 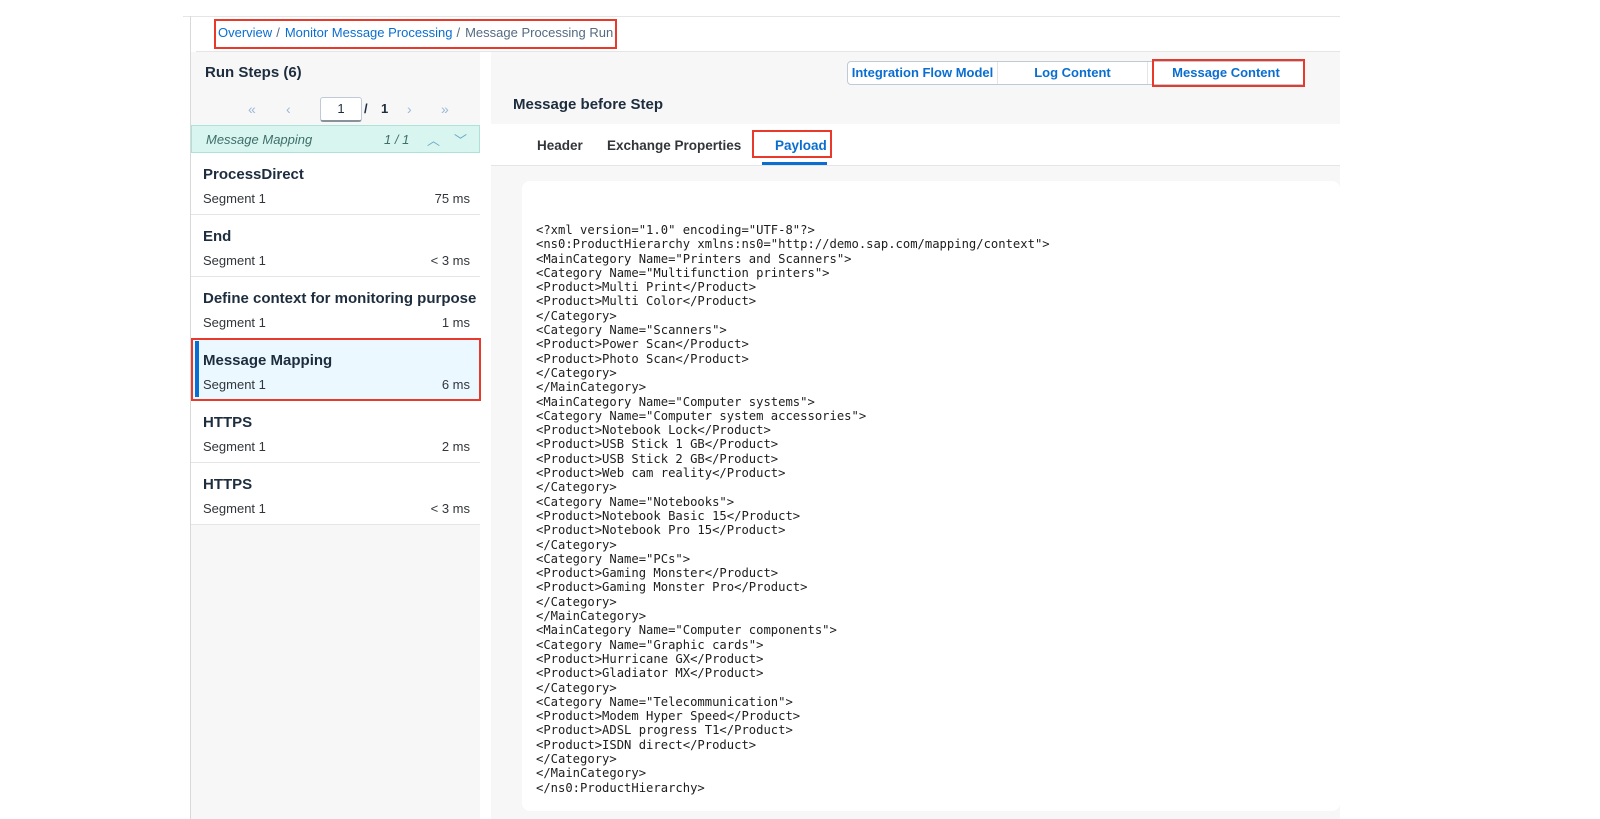 I want to click on previous-page-icon: ‹, so click(x=288, y=109).